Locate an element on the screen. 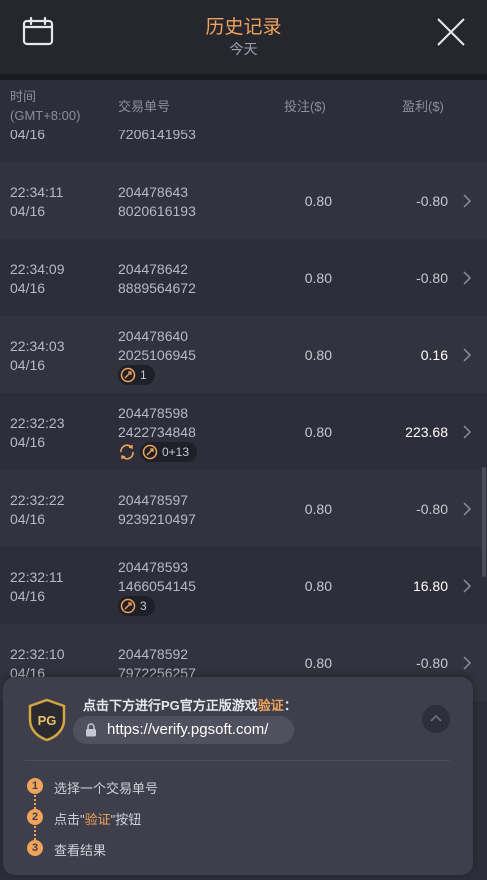  scrollbar-thumb is located at coordinates (484, 522).